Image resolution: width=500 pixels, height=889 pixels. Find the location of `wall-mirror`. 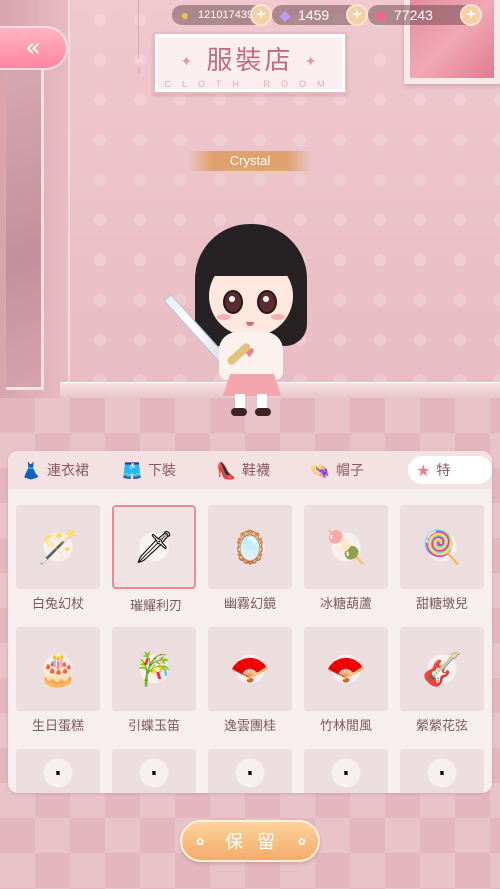

wall-mirror is located at coordinates (25, 225).